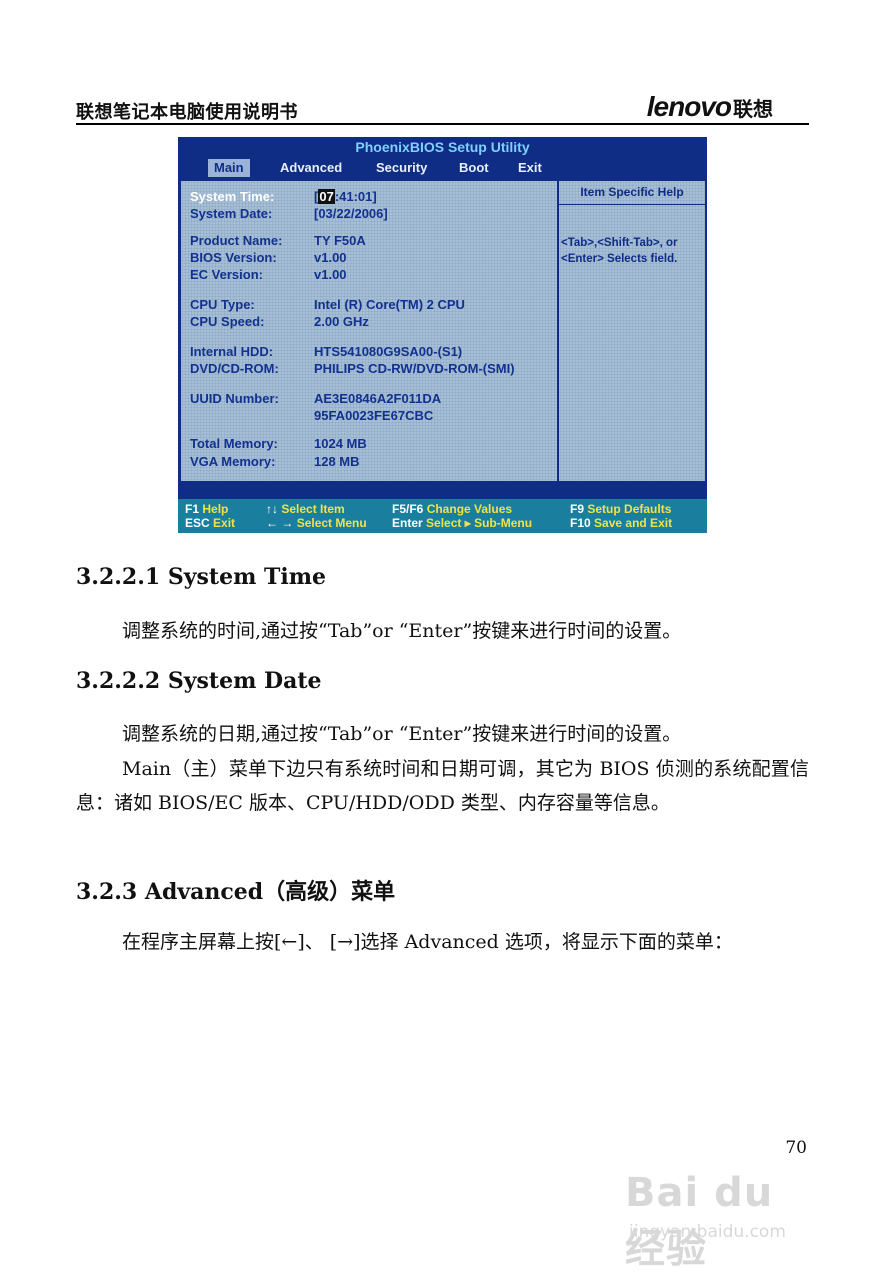  I want to click on product-name-value: TY F50A, so click(340, 240).